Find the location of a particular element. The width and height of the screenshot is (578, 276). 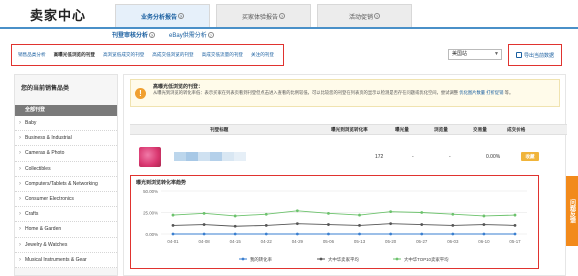

x-tick-label: 06-10 is located at coordinates (484, 241).